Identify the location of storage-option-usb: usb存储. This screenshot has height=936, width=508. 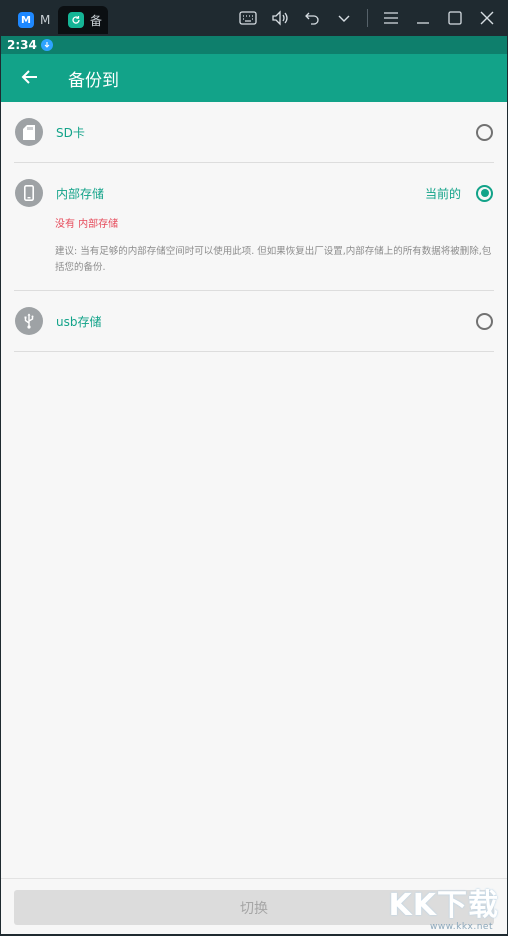
(254, 321).